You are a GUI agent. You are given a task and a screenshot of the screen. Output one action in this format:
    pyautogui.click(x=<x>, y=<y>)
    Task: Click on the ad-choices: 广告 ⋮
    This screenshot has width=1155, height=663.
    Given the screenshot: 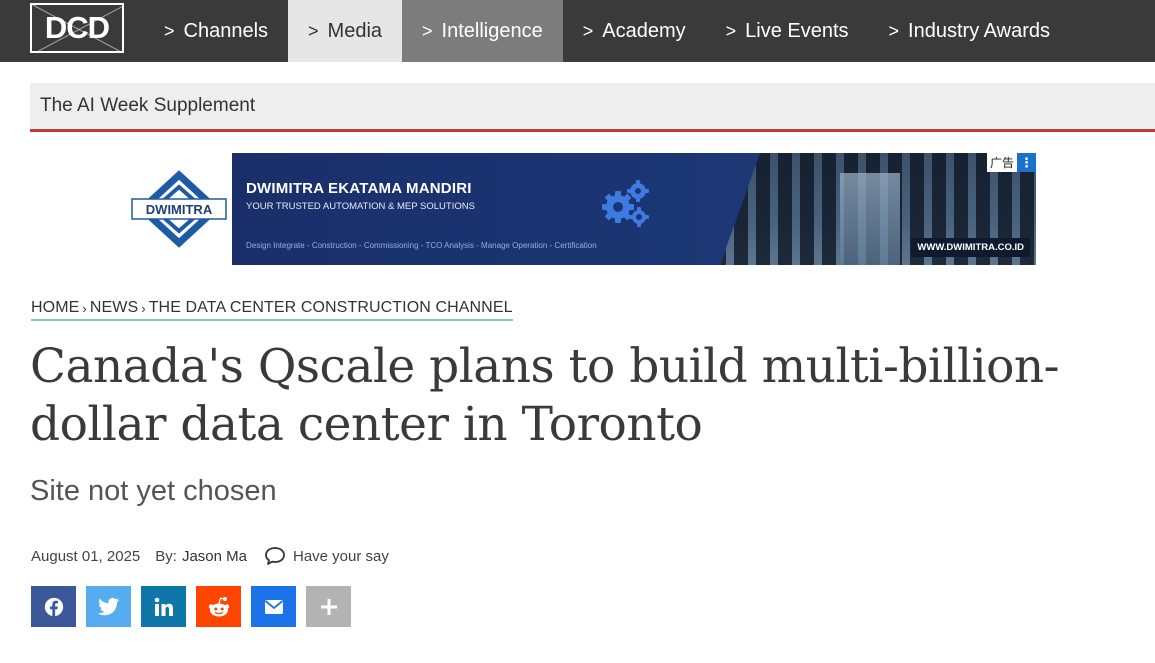 What is the action you would take?
    pyautogui.click(x=1011, y=162)
    